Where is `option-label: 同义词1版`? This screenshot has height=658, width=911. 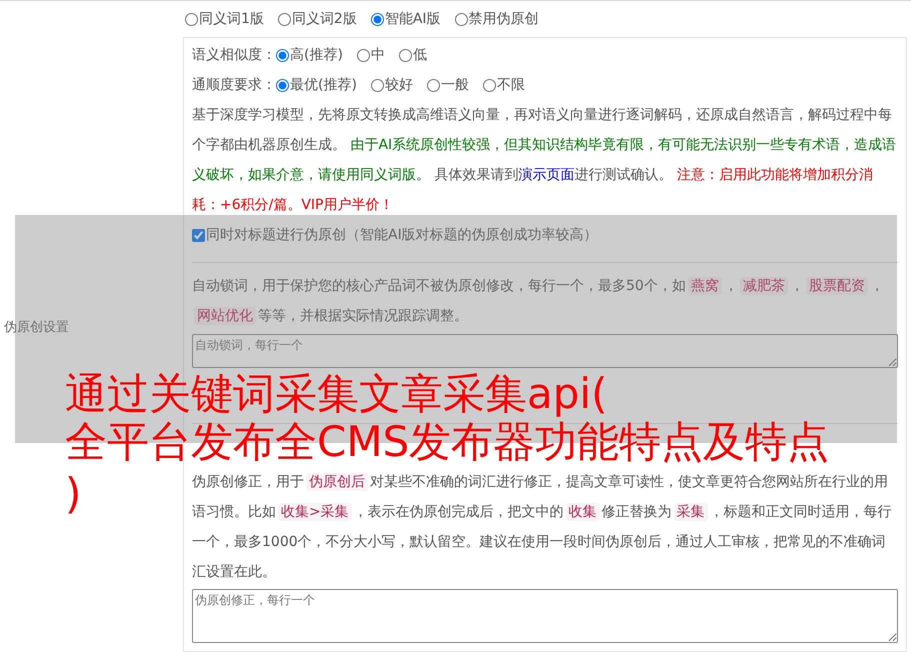
option-label: 同义词1版 is located at coordinates (231, 19).